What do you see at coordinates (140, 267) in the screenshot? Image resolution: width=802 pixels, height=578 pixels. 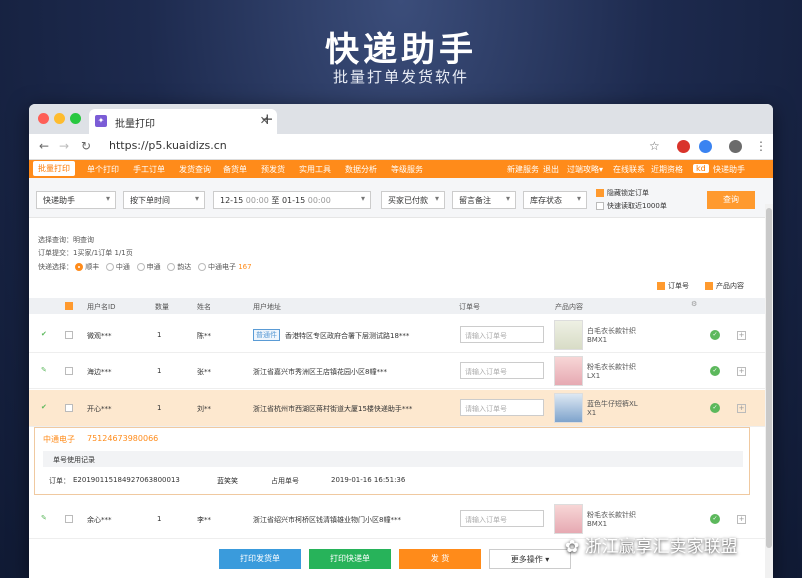 I see `carrier-radio-sto` at bounding box center [140, 267].